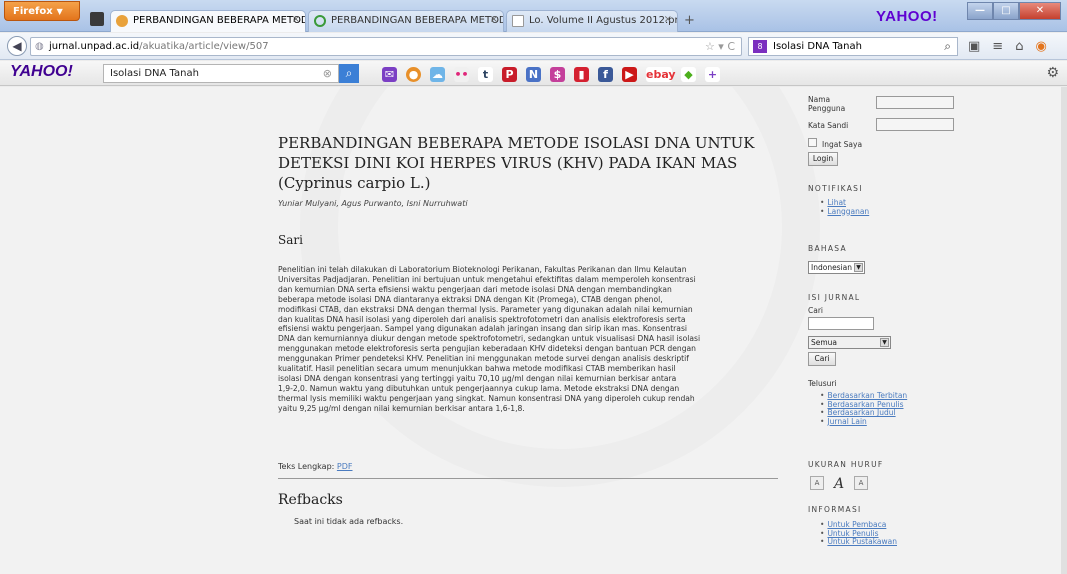 The width and height of the screenshot is (1067, 574). Describe the element at coordinates (389, 74) in the screenshot. I see `mail-icon: ✉` at that location.